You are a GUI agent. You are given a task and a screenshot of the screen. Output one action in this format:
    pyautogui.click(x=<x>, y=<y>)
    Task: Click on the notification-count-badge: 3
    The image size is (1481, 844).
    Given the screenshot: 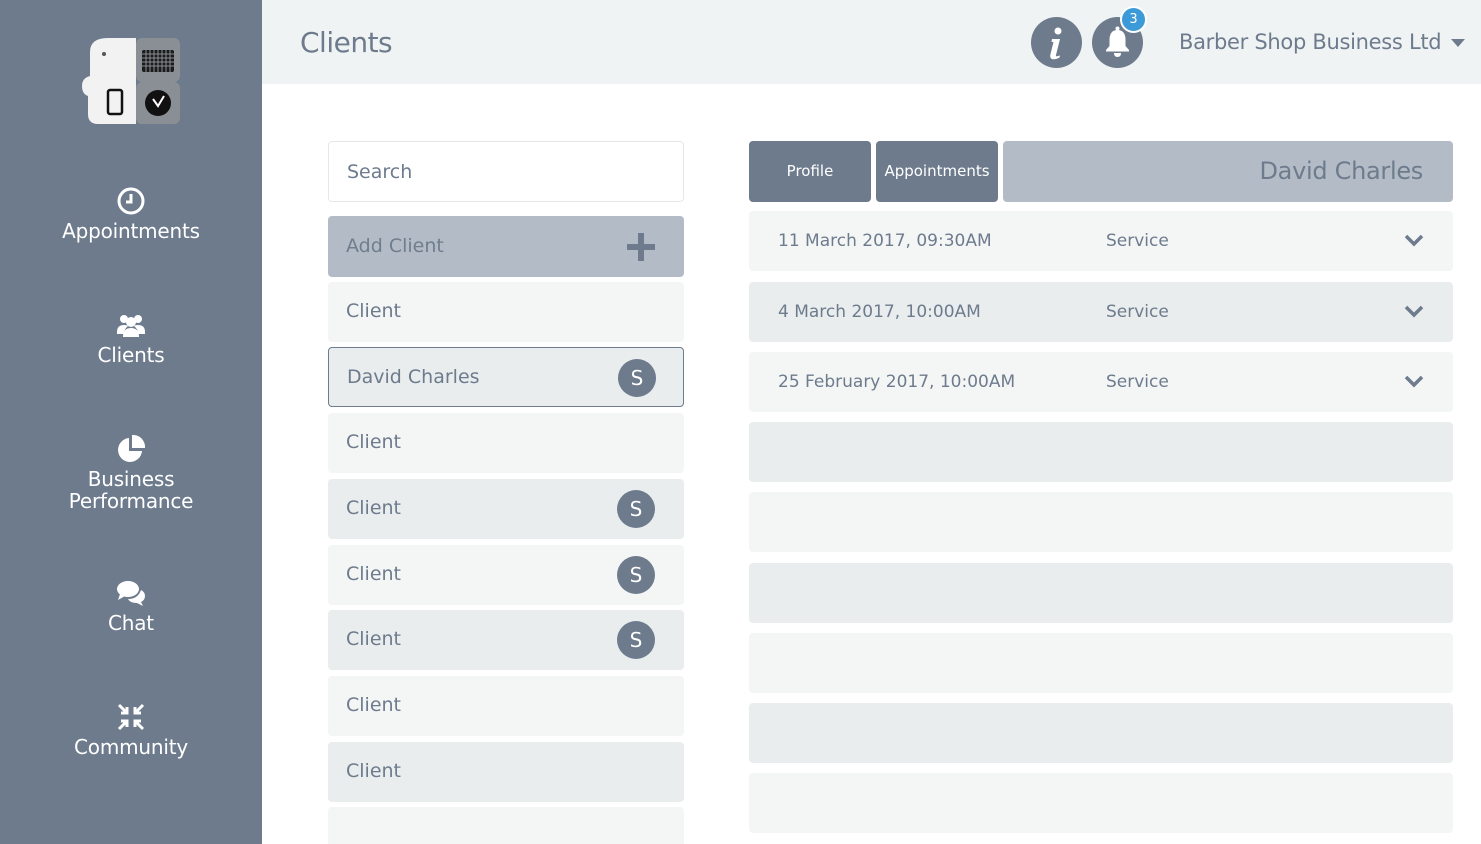 What is the action you would take?
    pyautogui.click(x=1133, y=19)
    